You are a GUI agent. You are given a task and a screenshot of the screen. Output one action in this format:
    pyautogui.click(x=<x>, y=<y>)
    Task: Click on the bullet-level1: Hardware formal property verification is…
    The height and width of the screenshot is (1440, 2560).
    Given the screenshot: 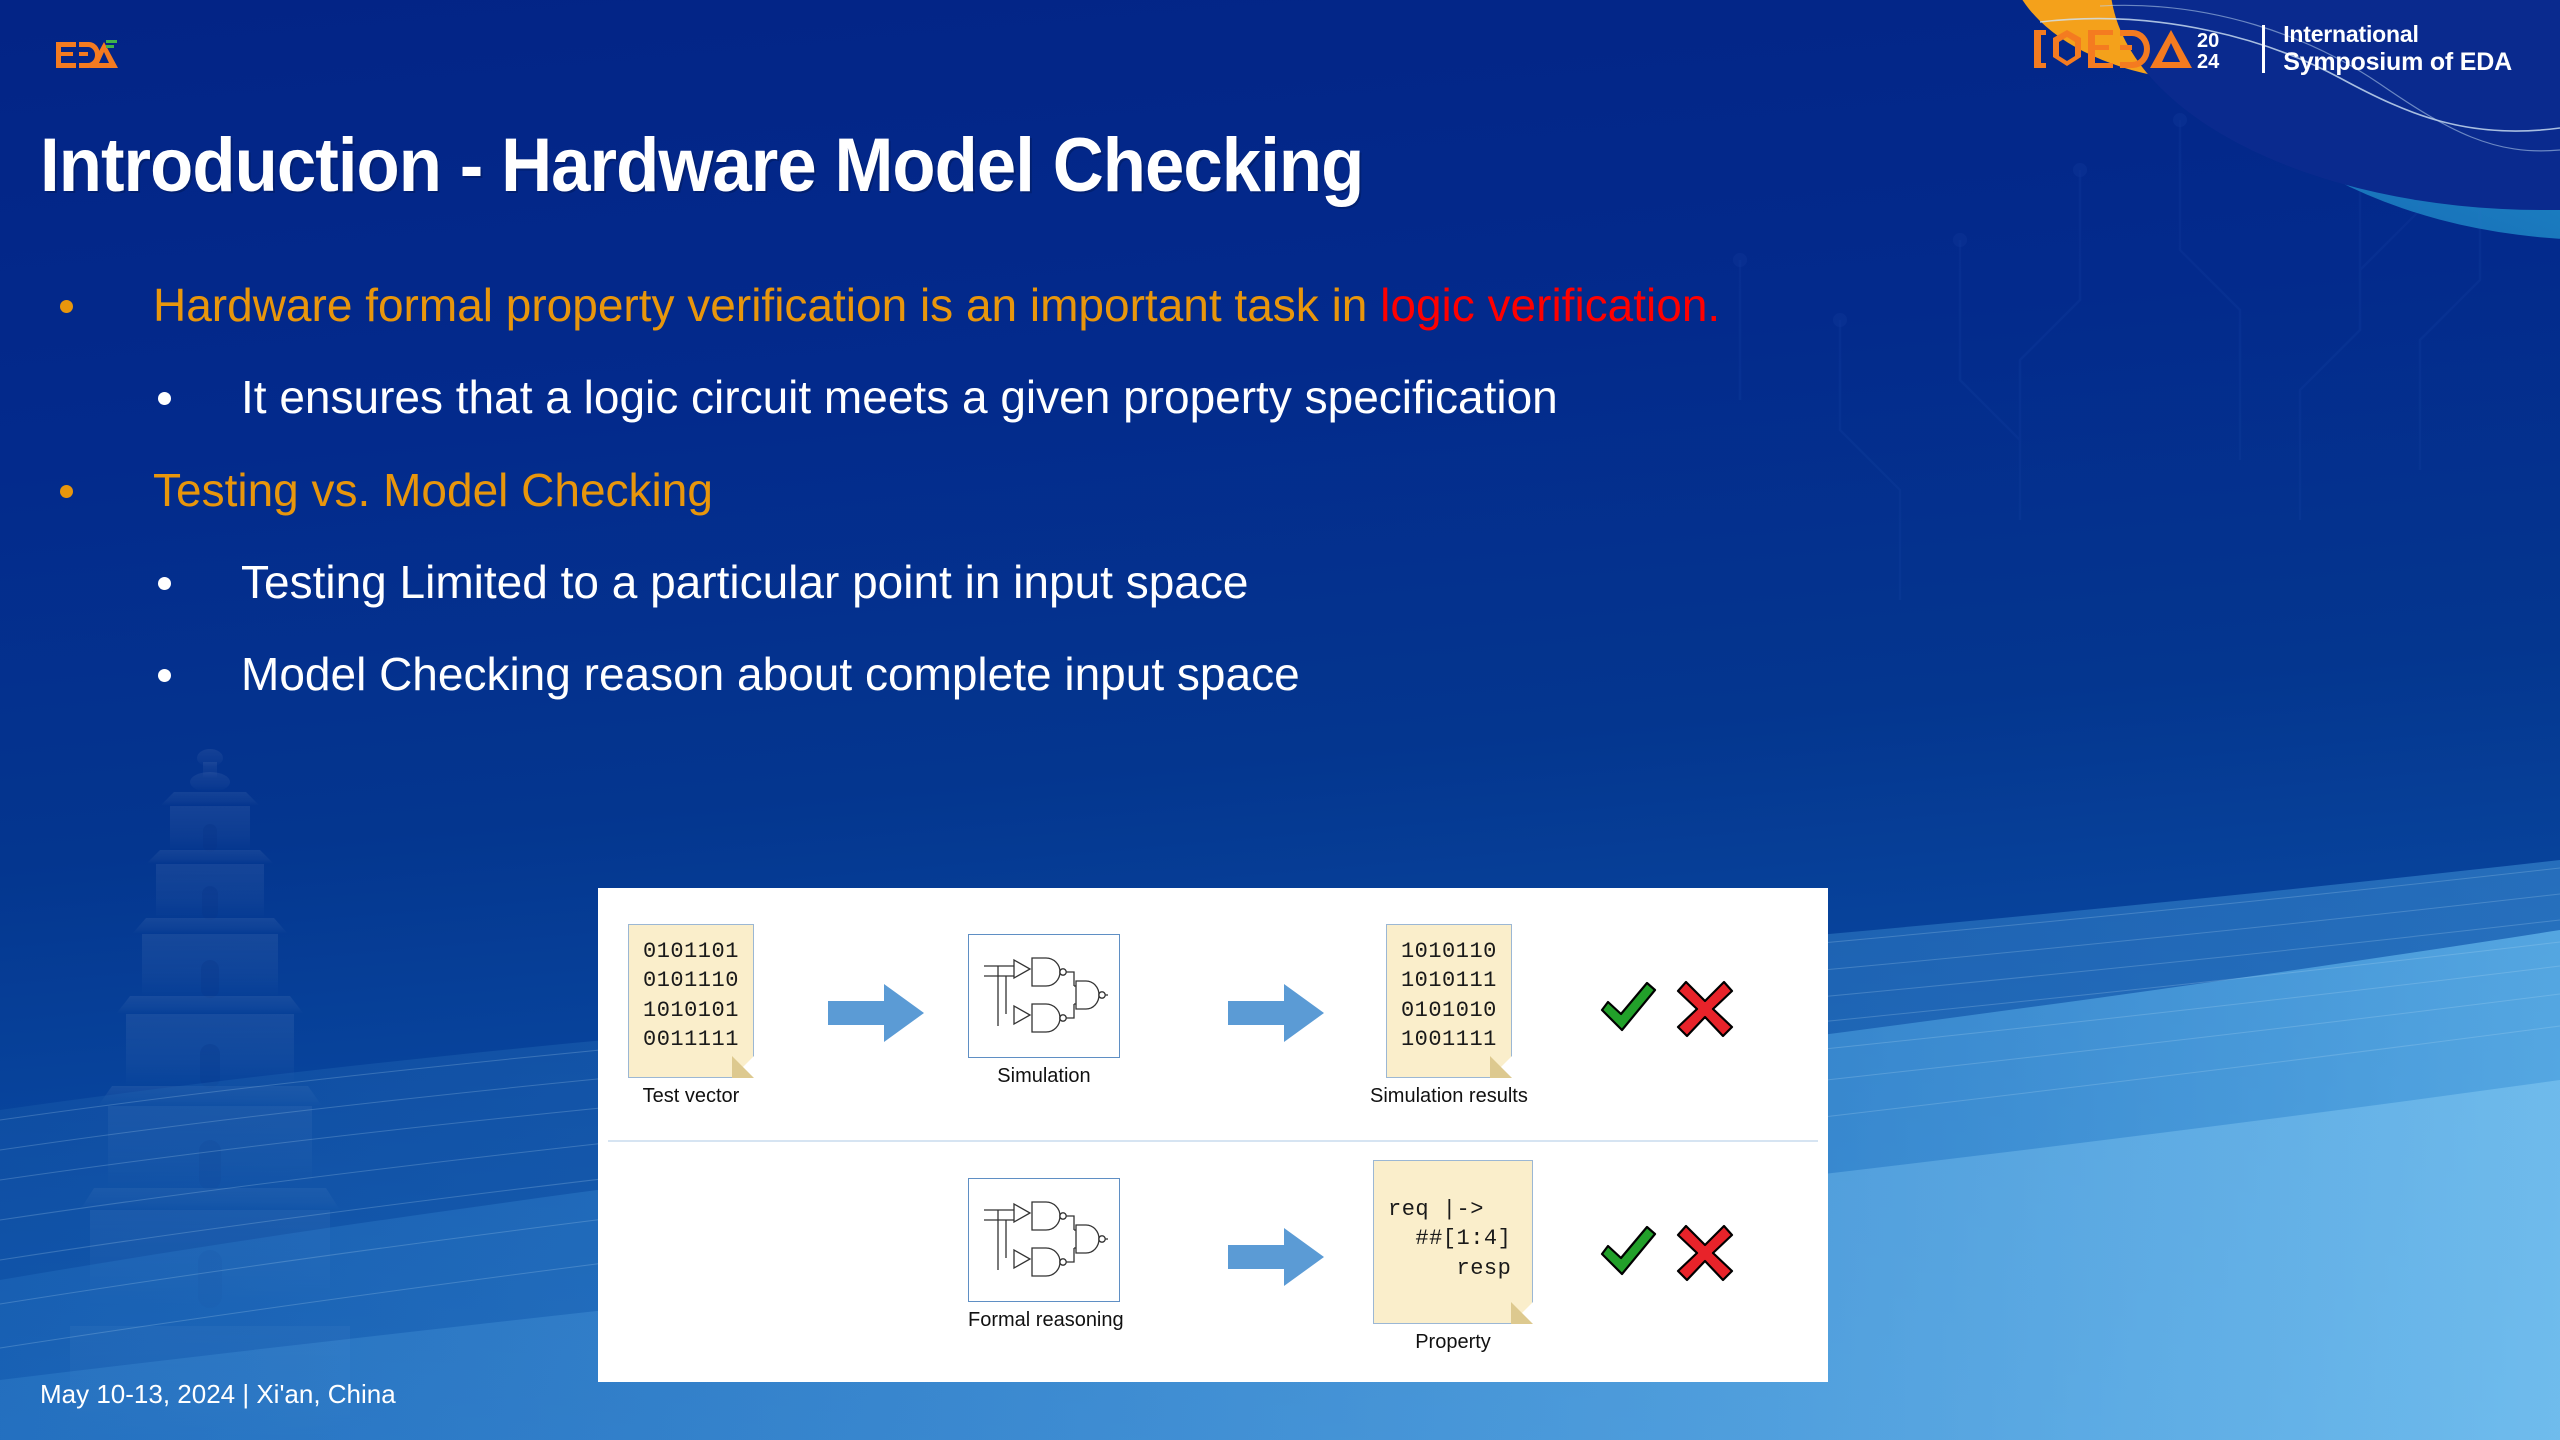 What is the action you would take?
    pyautogui.click(x=1200, y=305)
    